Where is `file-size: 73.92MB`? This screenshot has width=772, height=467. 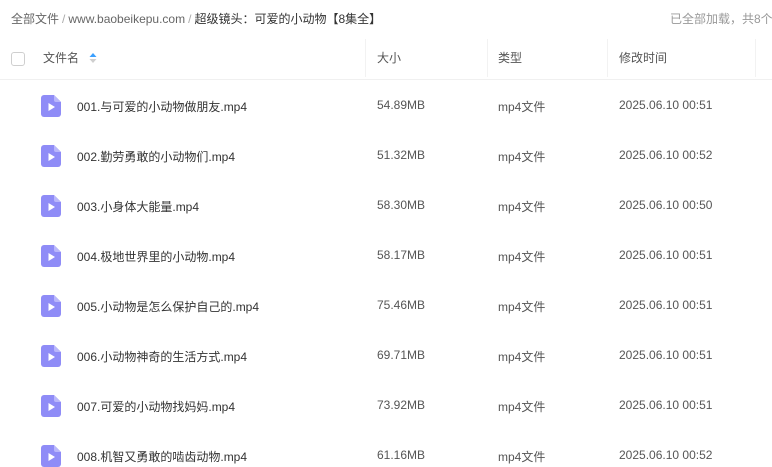
file-size: 73.92MB is located at coordinates (401, 405).